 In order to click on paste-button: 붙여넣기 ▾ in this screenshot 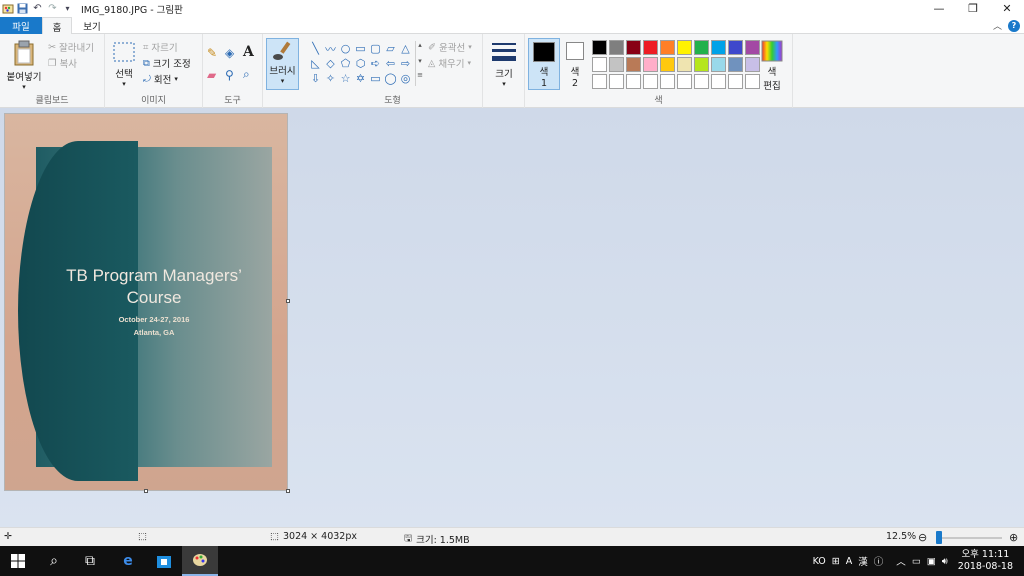, I will do `click(24, 65)`.